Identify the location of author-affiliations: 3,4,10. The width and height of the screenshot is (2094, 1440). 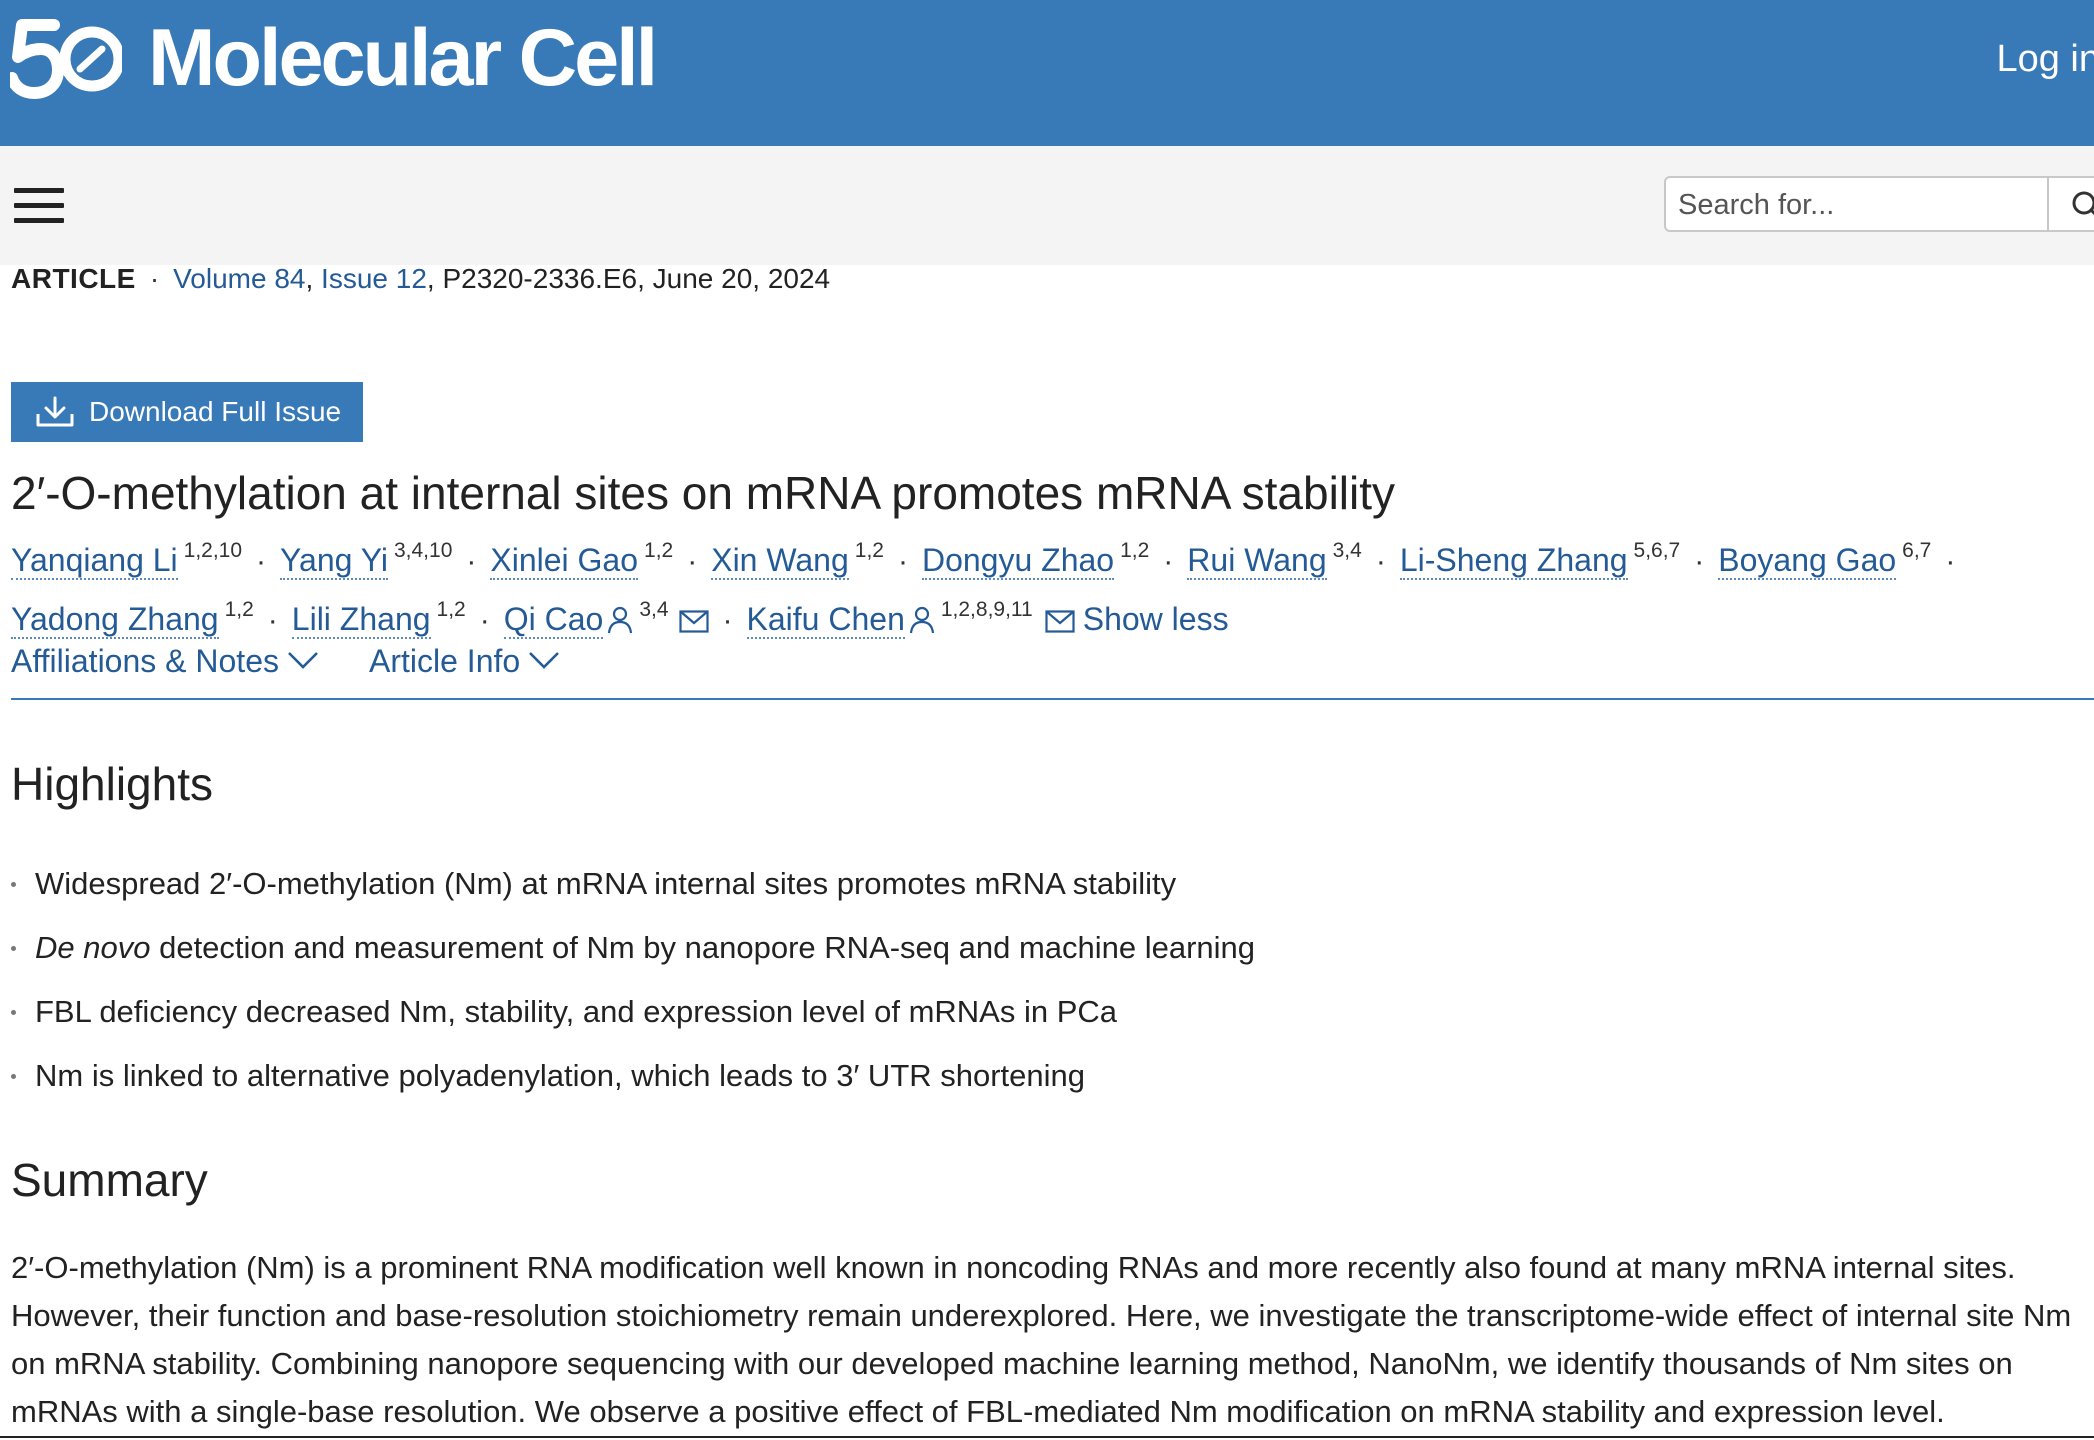
(423, 550).